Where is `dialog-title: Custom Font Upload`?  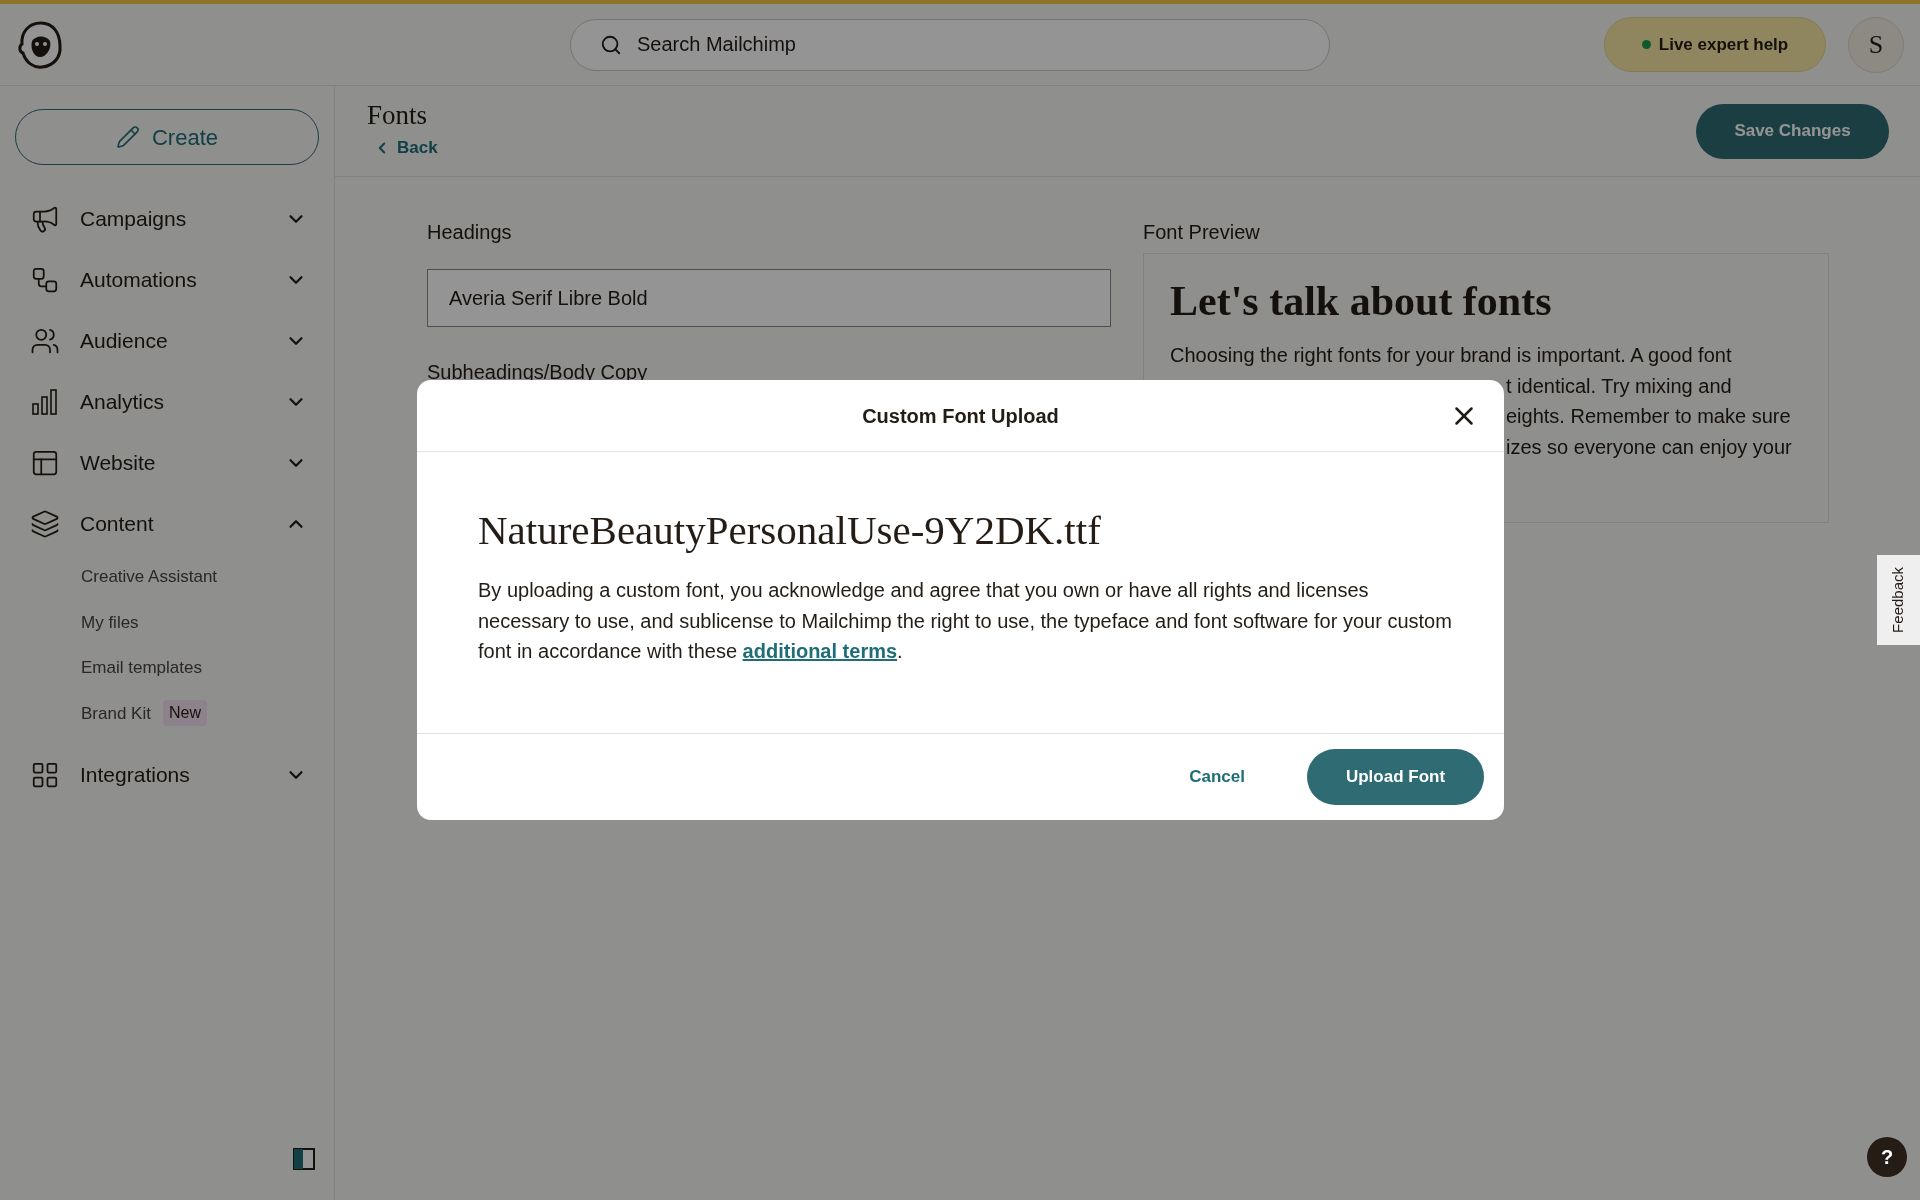
dialog-title: Custom Font Upload is located at coordinates (960, 416).